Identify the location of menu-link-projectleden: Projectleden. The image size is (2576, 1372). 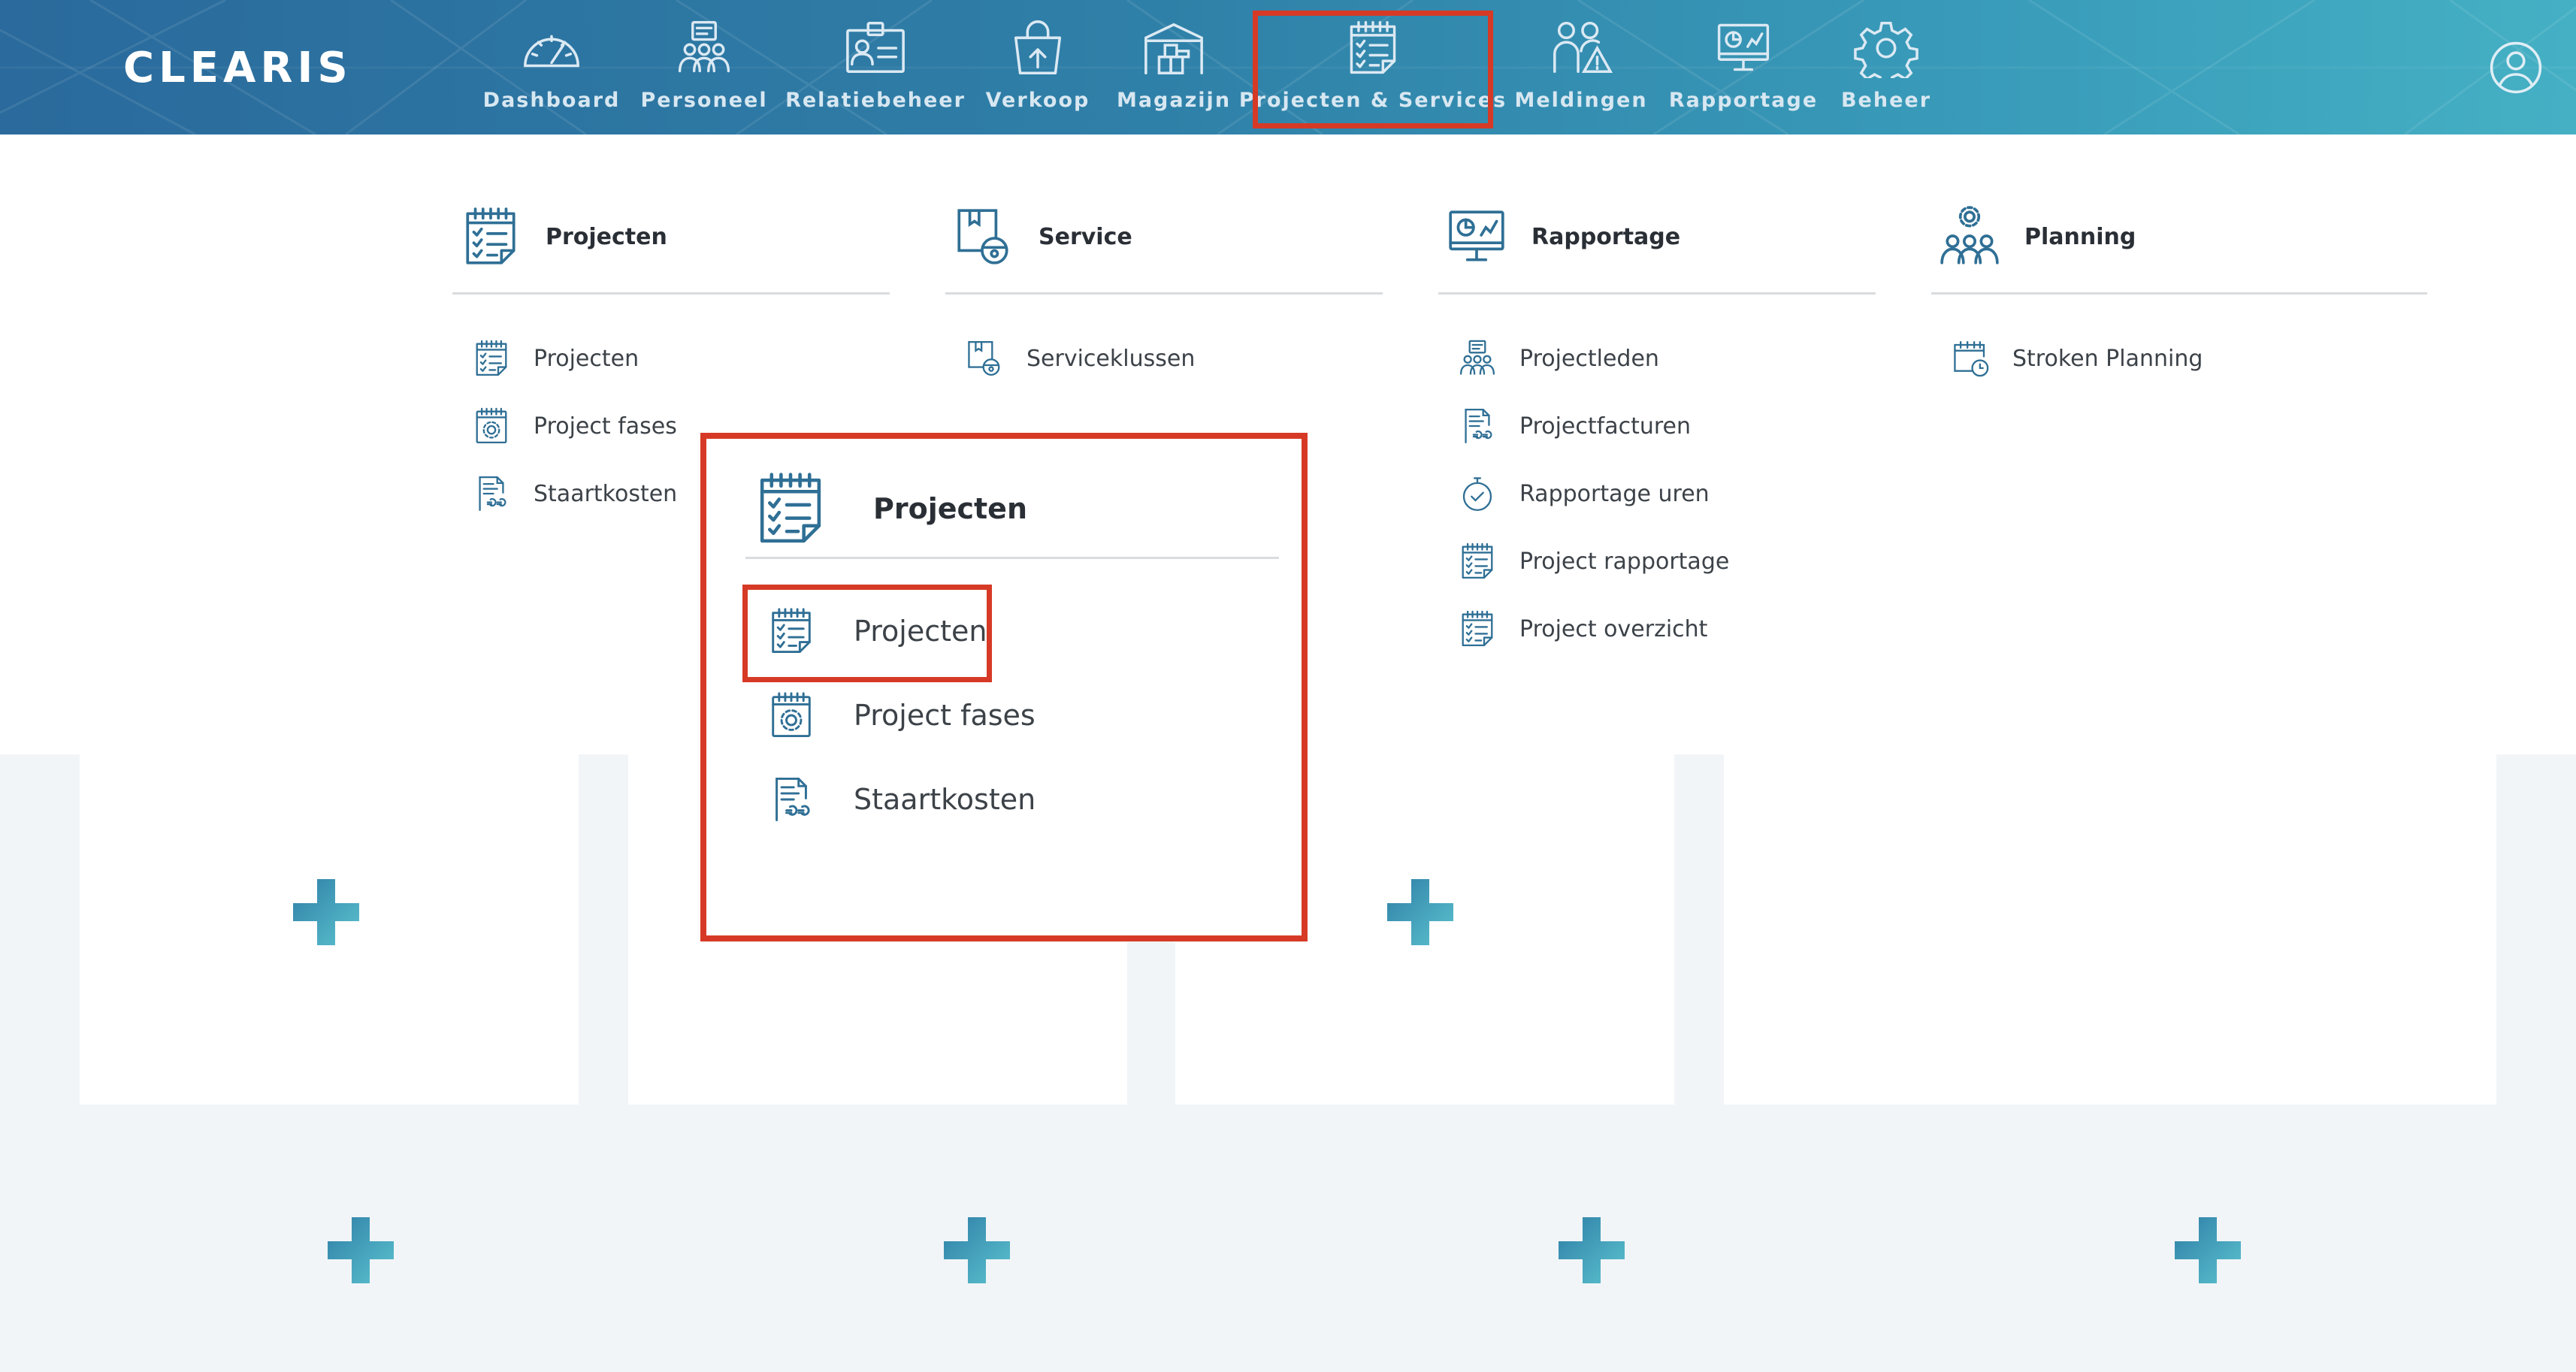
(1657, 359).